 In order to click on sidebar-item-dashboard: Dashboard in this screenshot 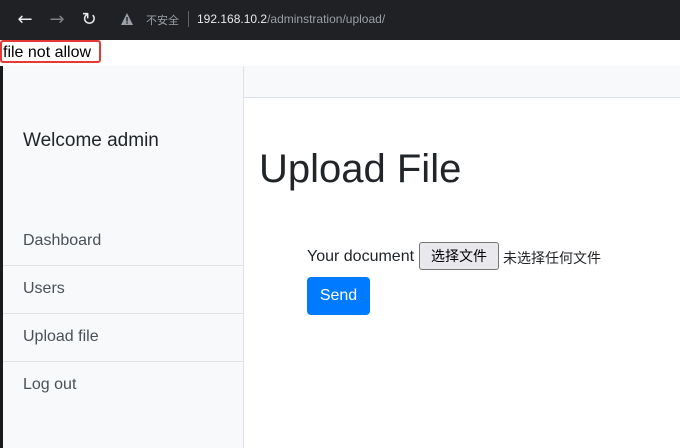, I will do `click(123, 242)`.